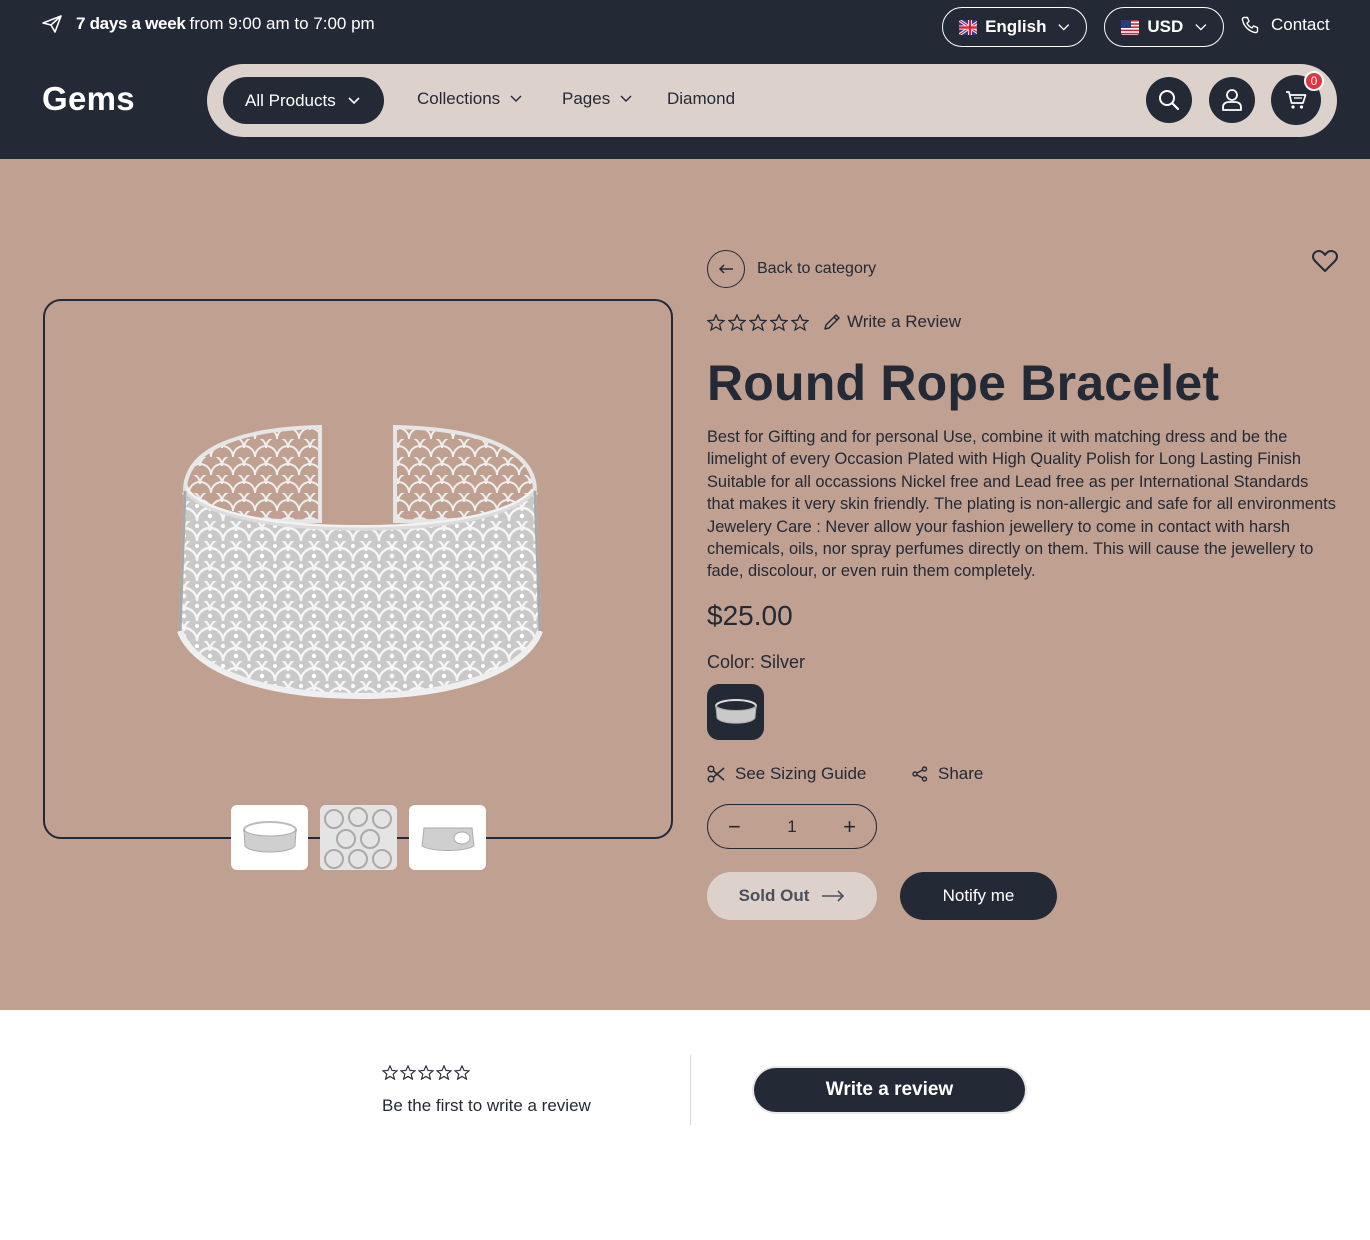  I want to click on write-review-label: Write a Review, so click(904, 321).